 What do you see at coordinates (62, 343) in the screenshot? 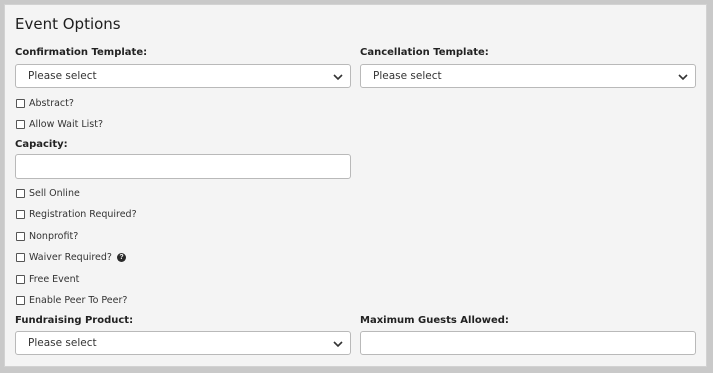
I see `fundraising-product-value: Please select` at bounding box center [62, 343].